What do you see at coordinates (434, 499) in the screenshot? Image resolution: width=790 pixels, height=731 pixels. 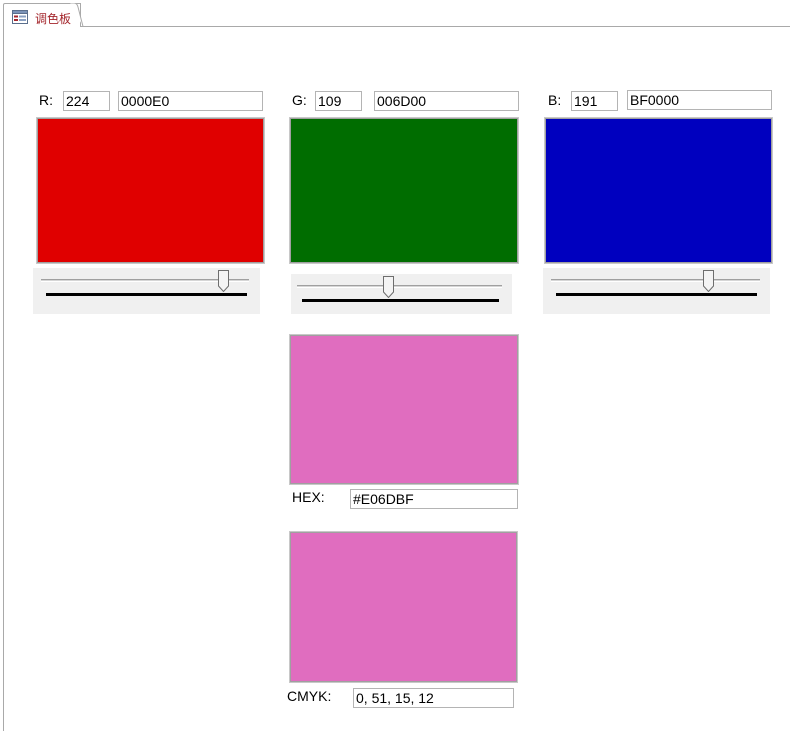 I see `hex-value-field: #E06DBF` at bounding box center [434, 499].